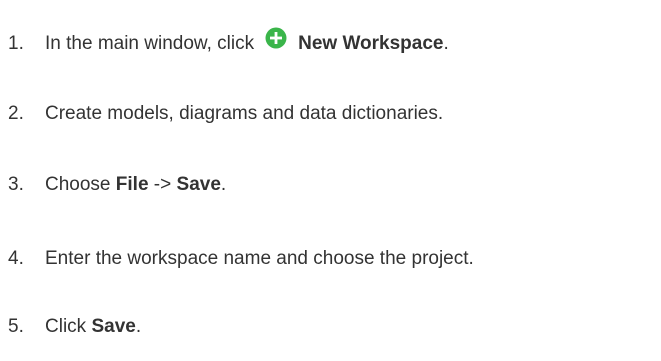 The width and height of the screenshot is (661, 361). I want to click on step-number: 3., so click(16, 184).